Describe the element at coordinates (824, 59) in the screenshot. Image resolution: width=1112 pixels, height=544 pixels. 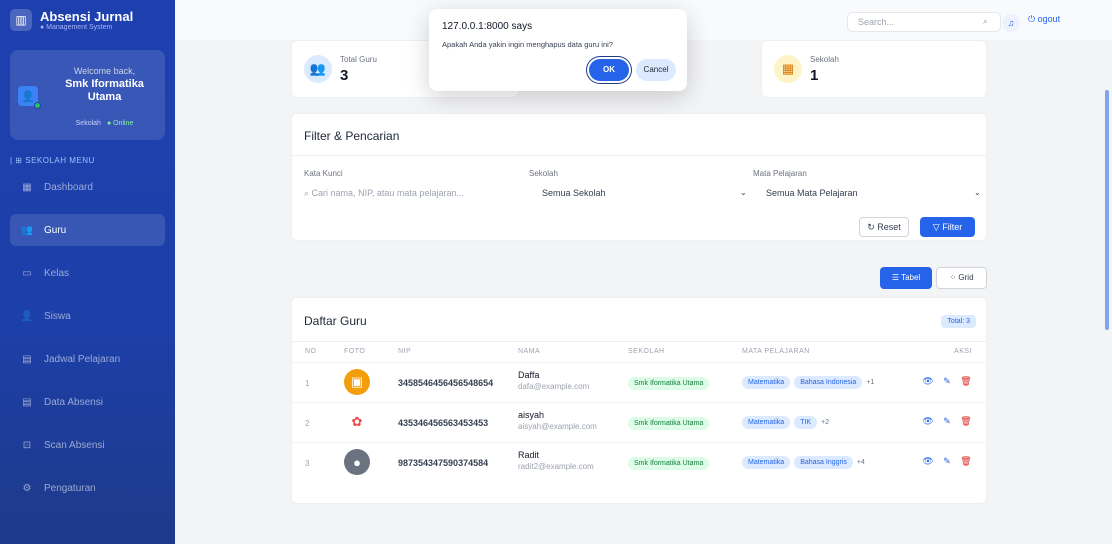
I see `stat-label: Sekolah` at that location.